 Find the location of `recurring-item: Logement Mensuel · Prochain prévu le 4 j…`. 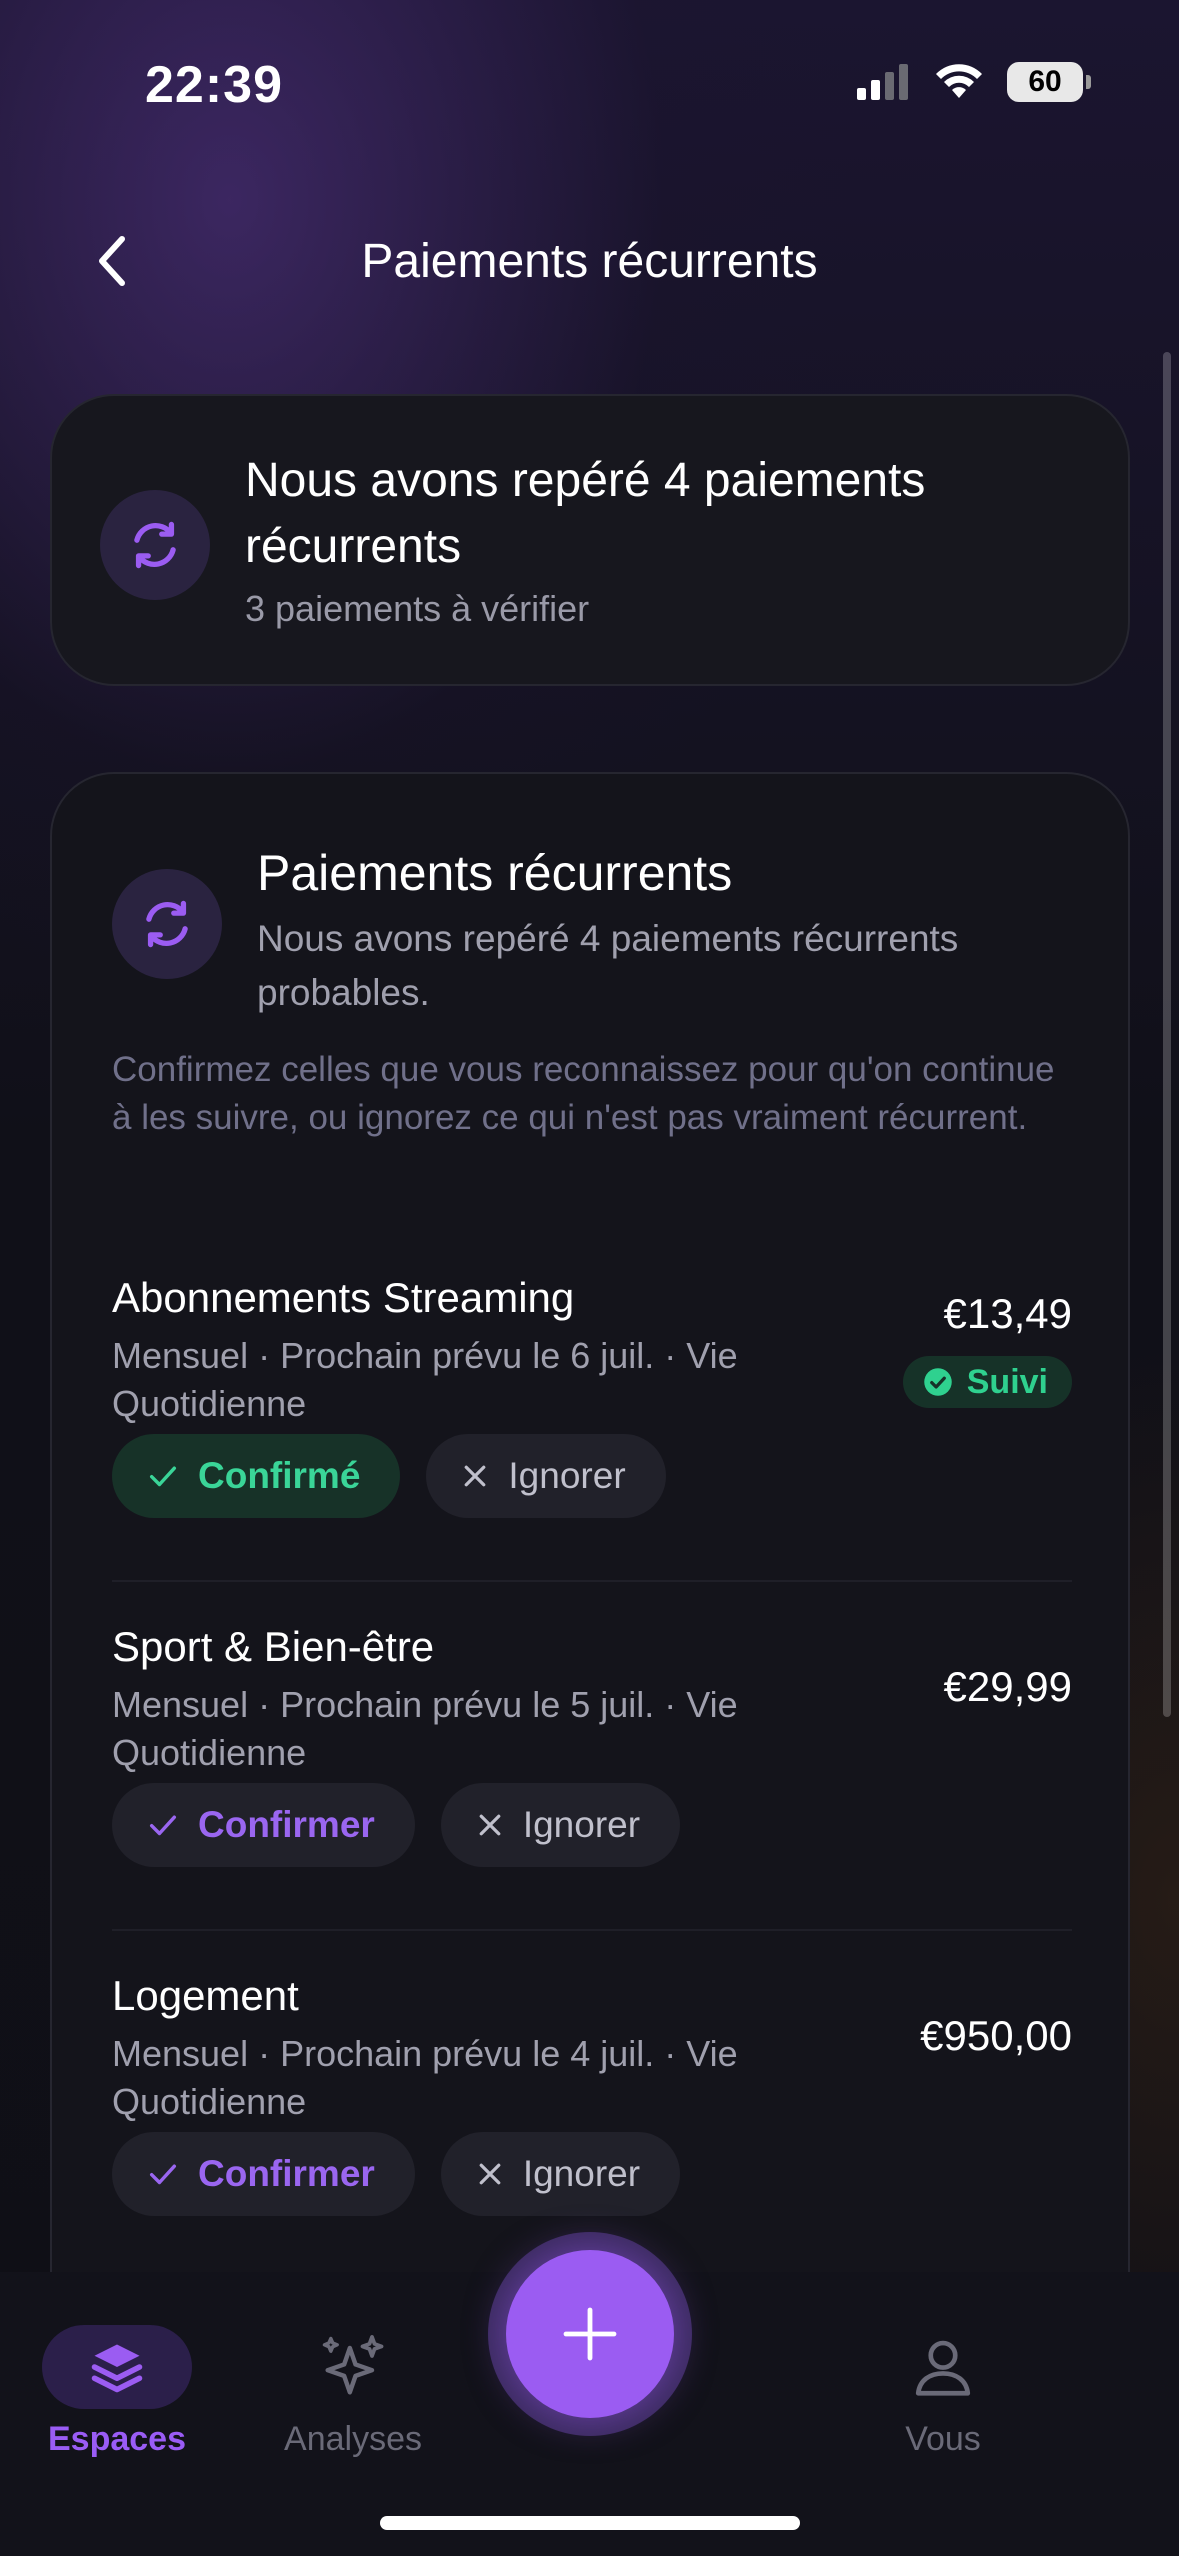

recurring-item: Logement Mensuel · Prochain prévu le 4 j… is located at coordinates (592, 2122).